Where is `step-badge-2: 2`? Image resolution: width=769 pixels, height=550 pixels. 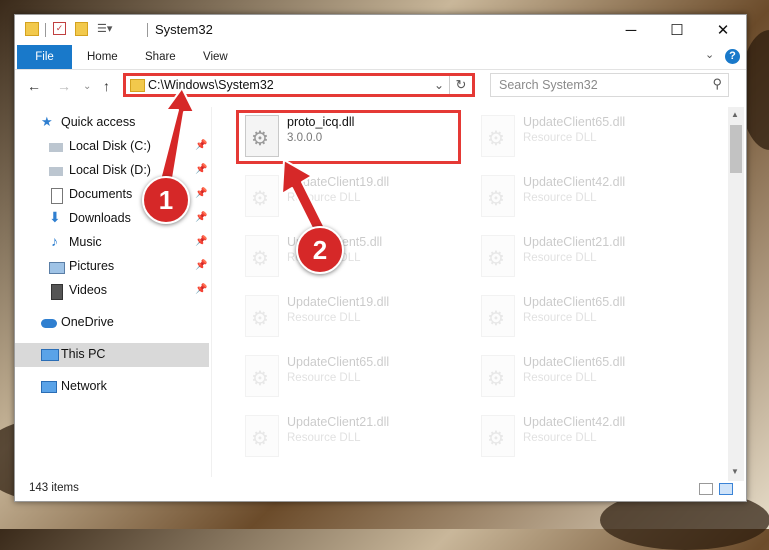 step-badge-2: 2 is located at coordinates (320, 250).